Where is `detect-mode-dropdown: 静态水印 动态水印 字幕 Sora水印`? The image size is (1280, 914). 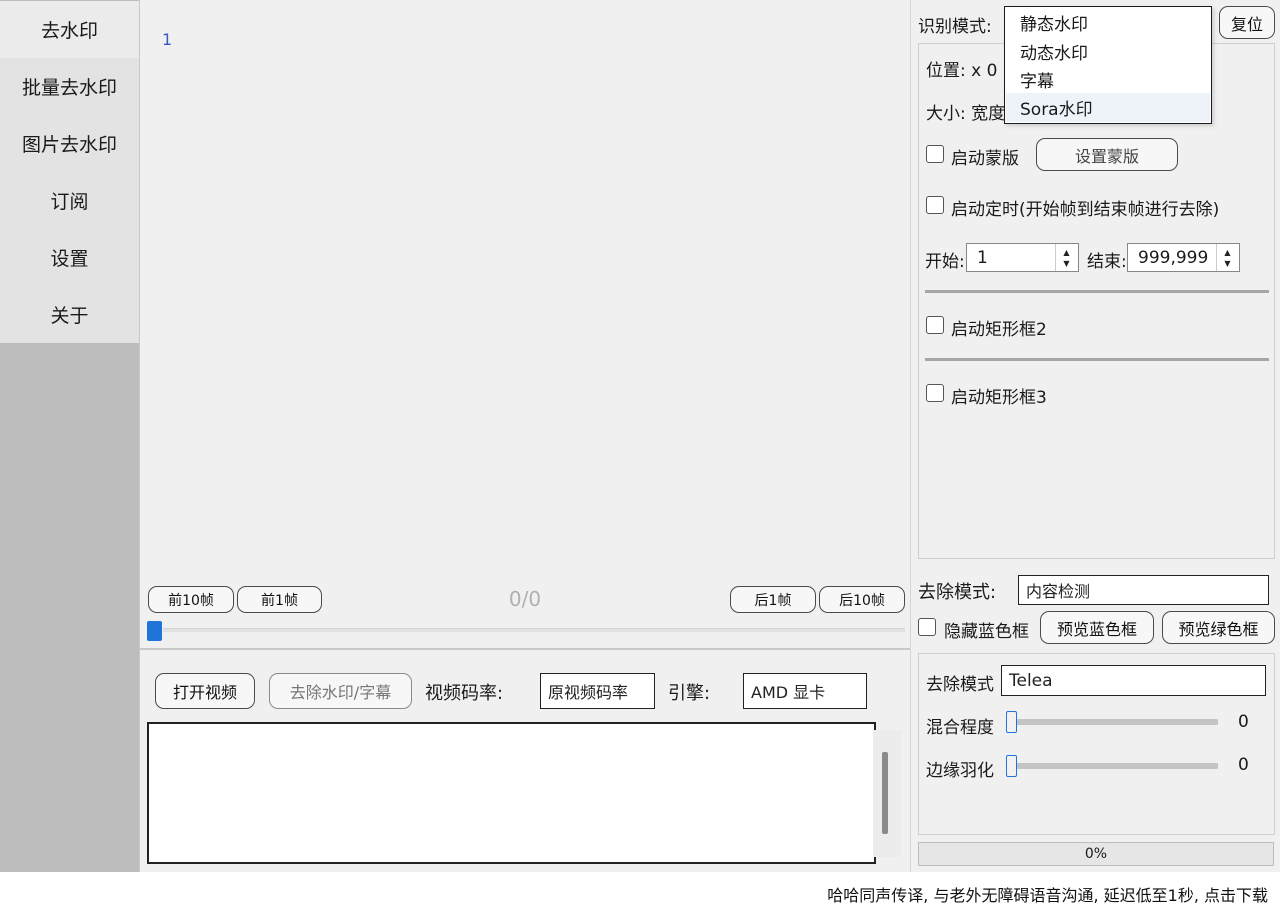 detect-mode-dropdown: 静态水印 动态水印 字幕 Sora水印 is located at coordinates (1108, 65).